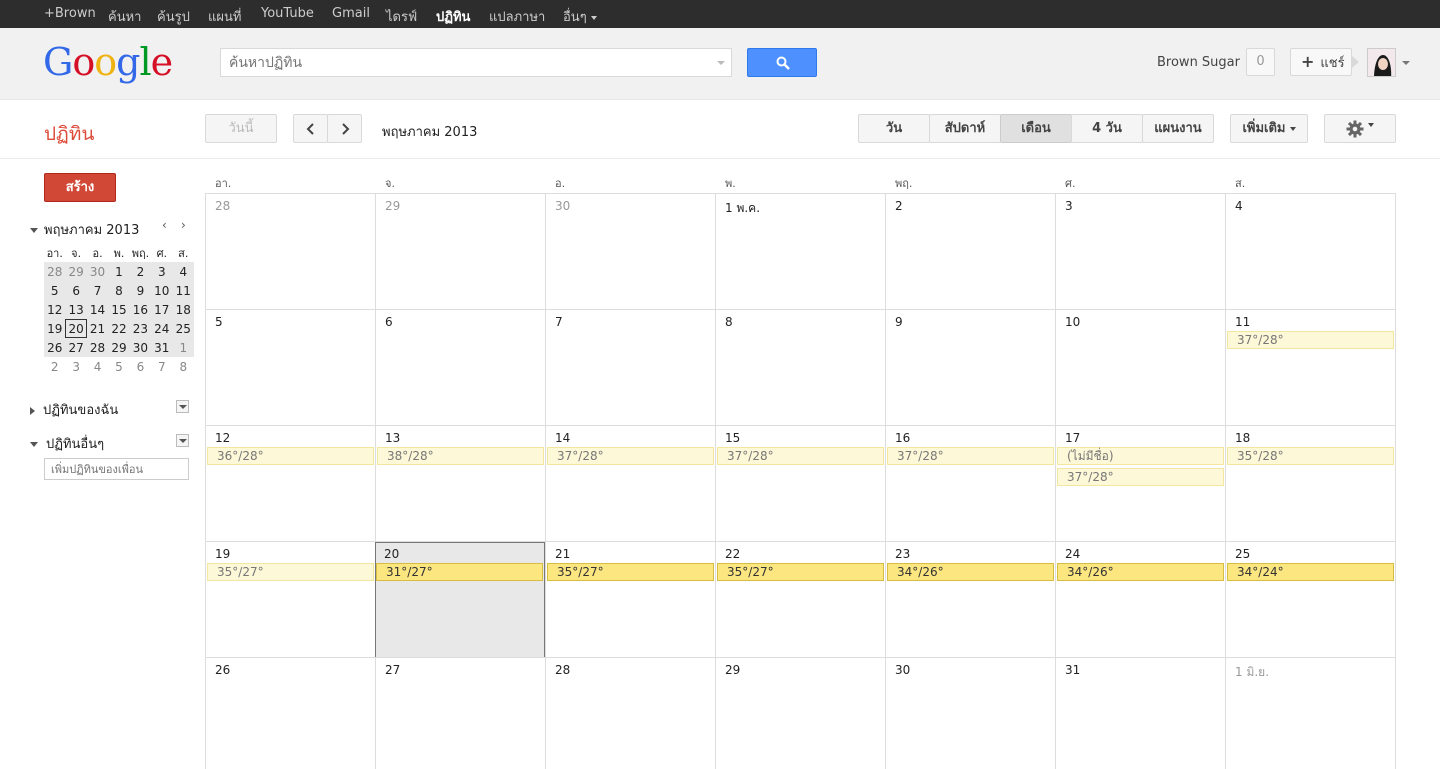 The image size is (1440, 769). I want to click on day-number: 31, so click(1072, 670).